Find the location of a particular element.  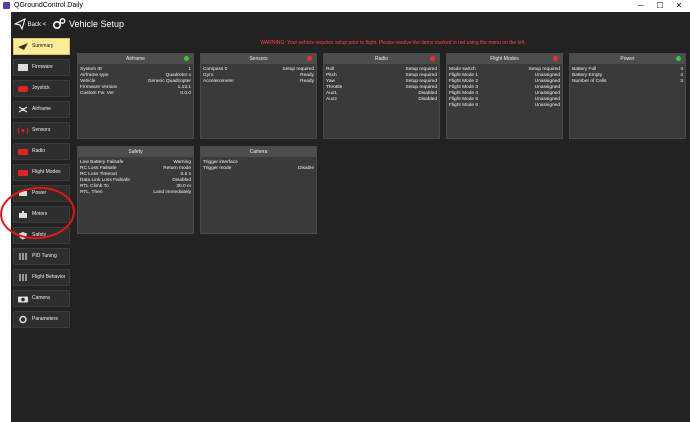

card-title: Radio is located at coordinates (381, 59).